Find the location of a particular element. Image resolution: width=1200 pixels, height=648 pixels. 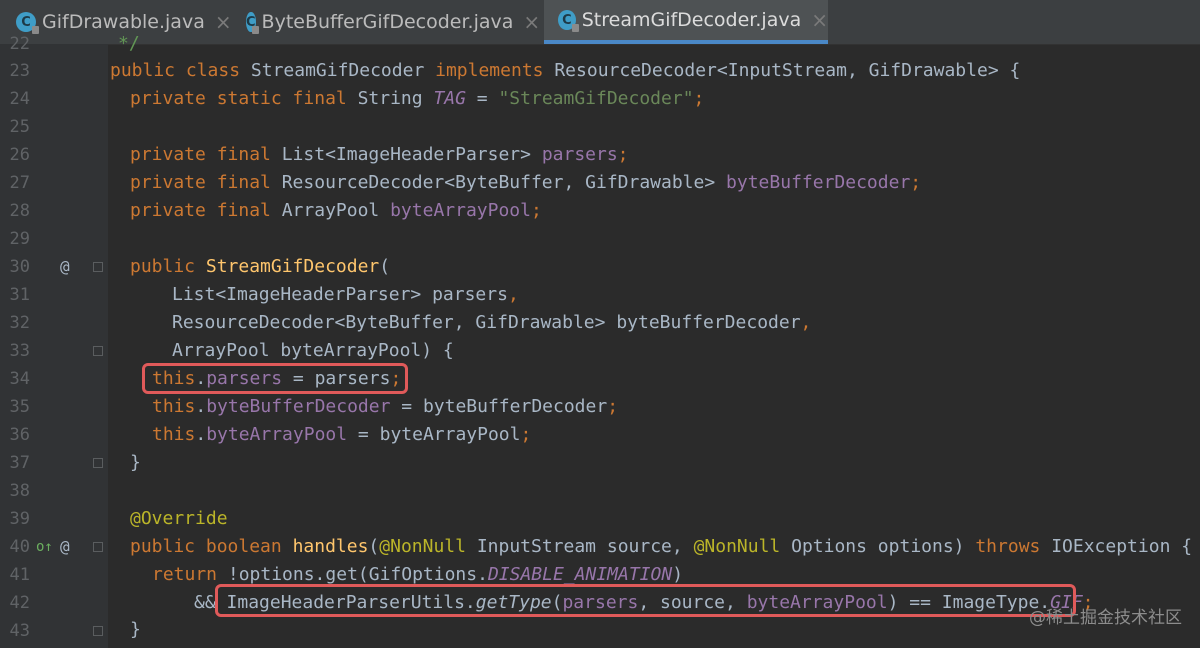

line-number: 41 is located at coordinates (19, 575).